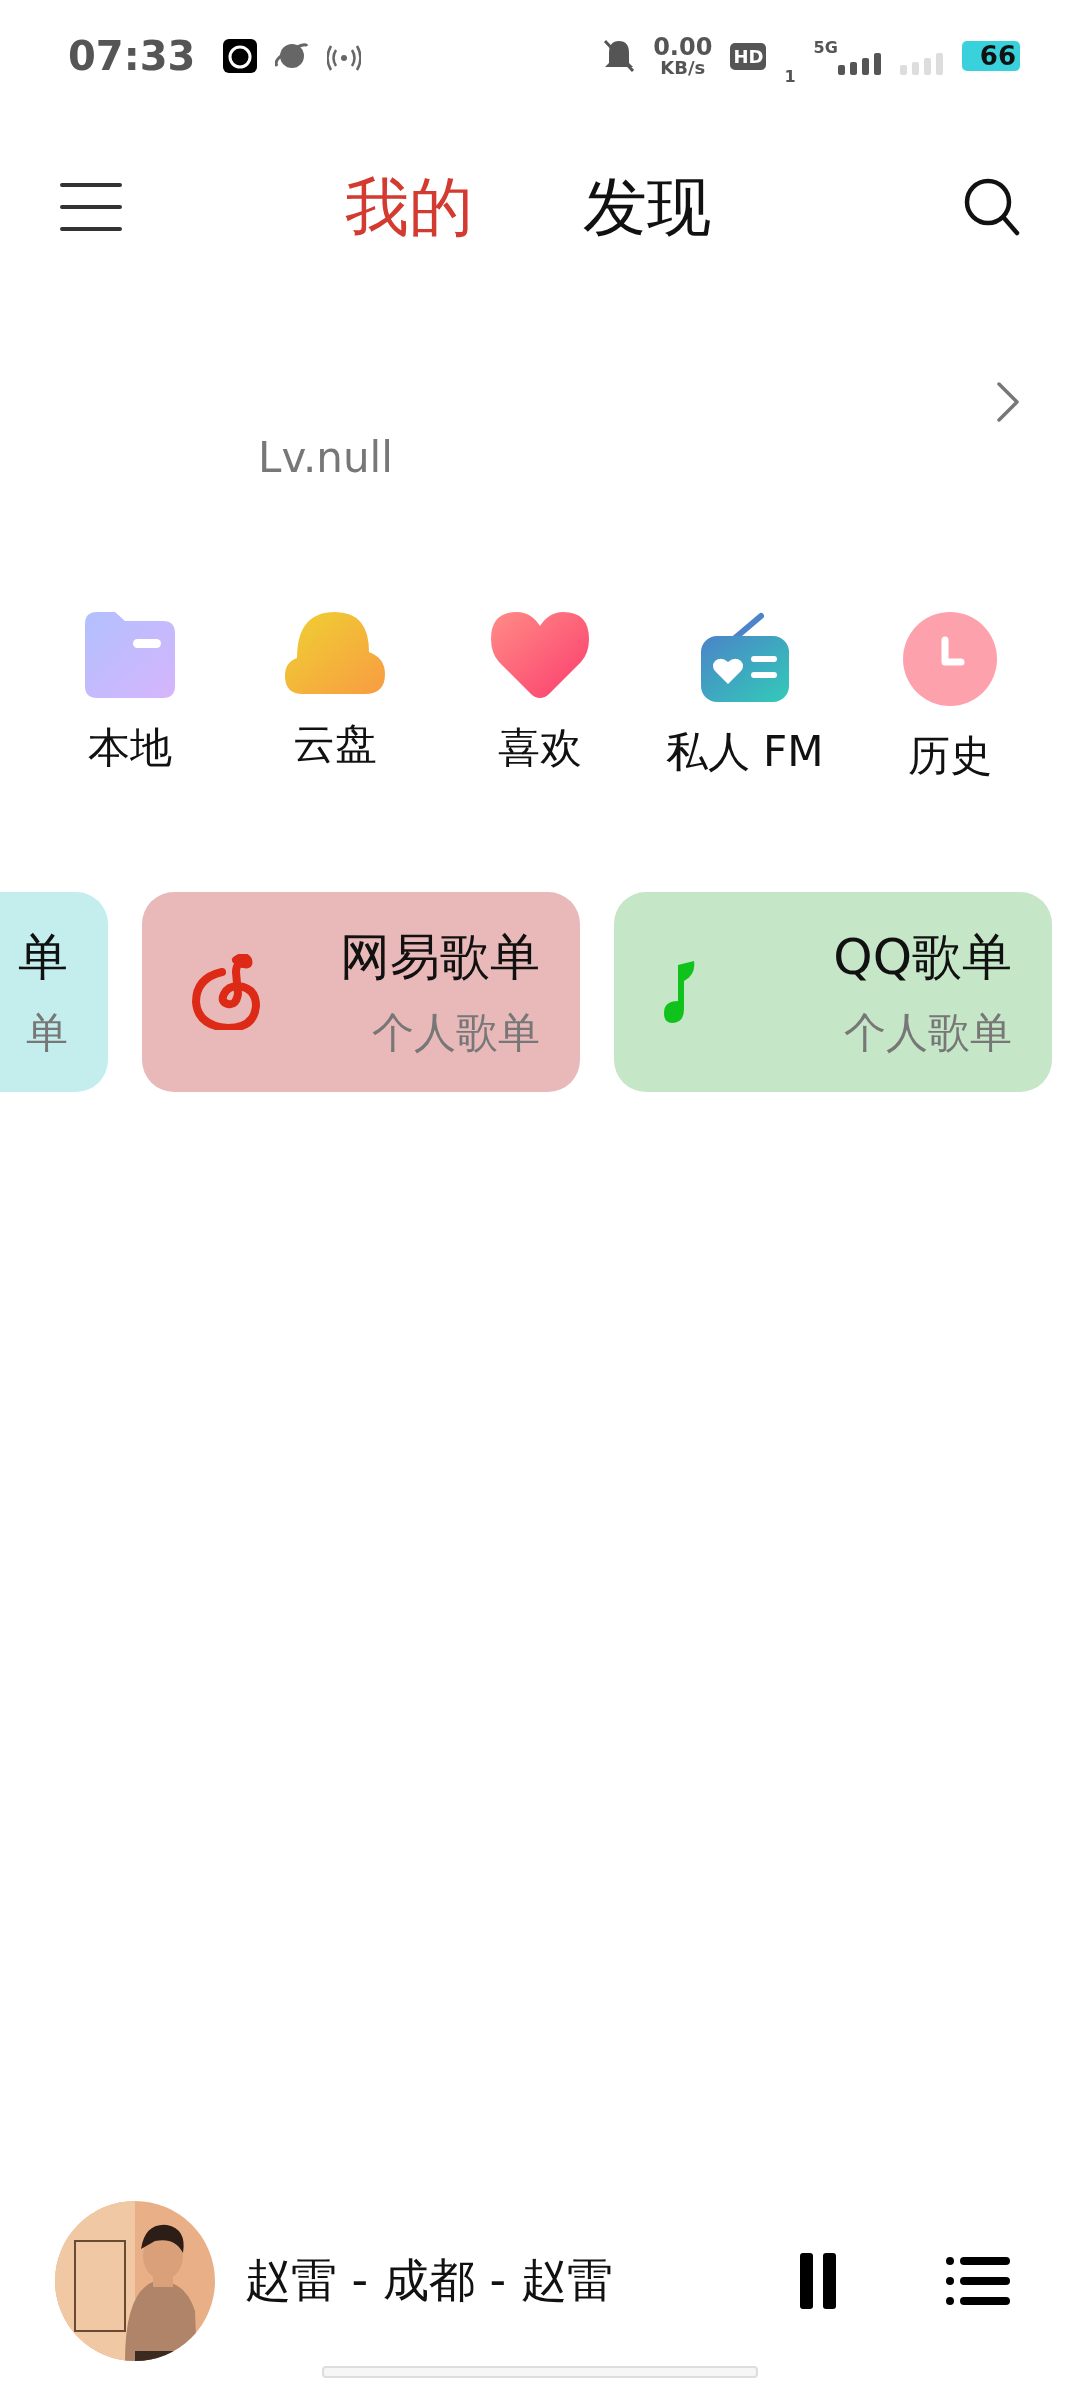  I want to click on battery-level: 66, so click(990, 56).